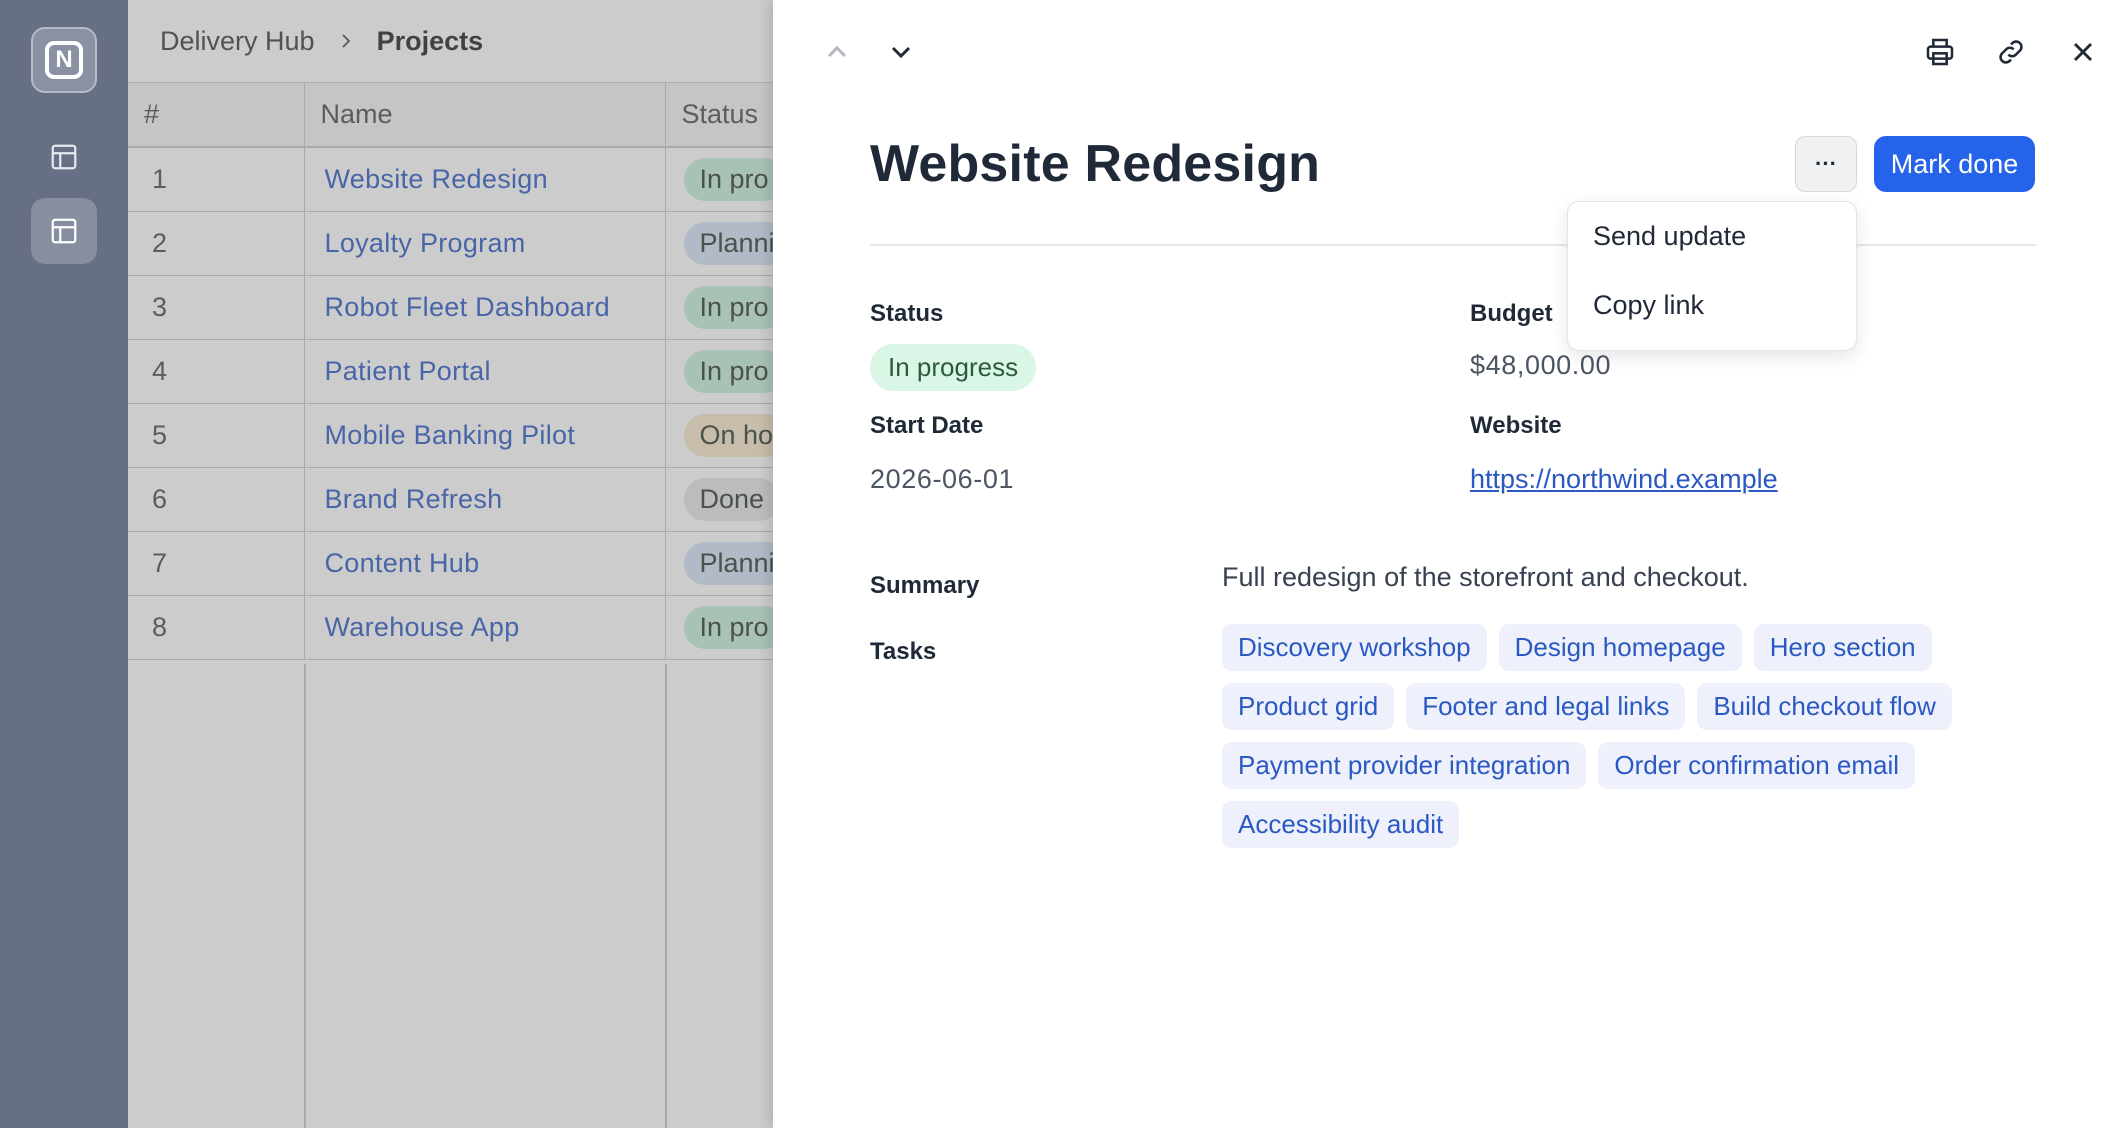 The height and width of the screenshot is (1128, 2124). Describe the element at coordinates (1404, 765) in the screenshot. I see `task-chip: Payment provider integration` at that location.